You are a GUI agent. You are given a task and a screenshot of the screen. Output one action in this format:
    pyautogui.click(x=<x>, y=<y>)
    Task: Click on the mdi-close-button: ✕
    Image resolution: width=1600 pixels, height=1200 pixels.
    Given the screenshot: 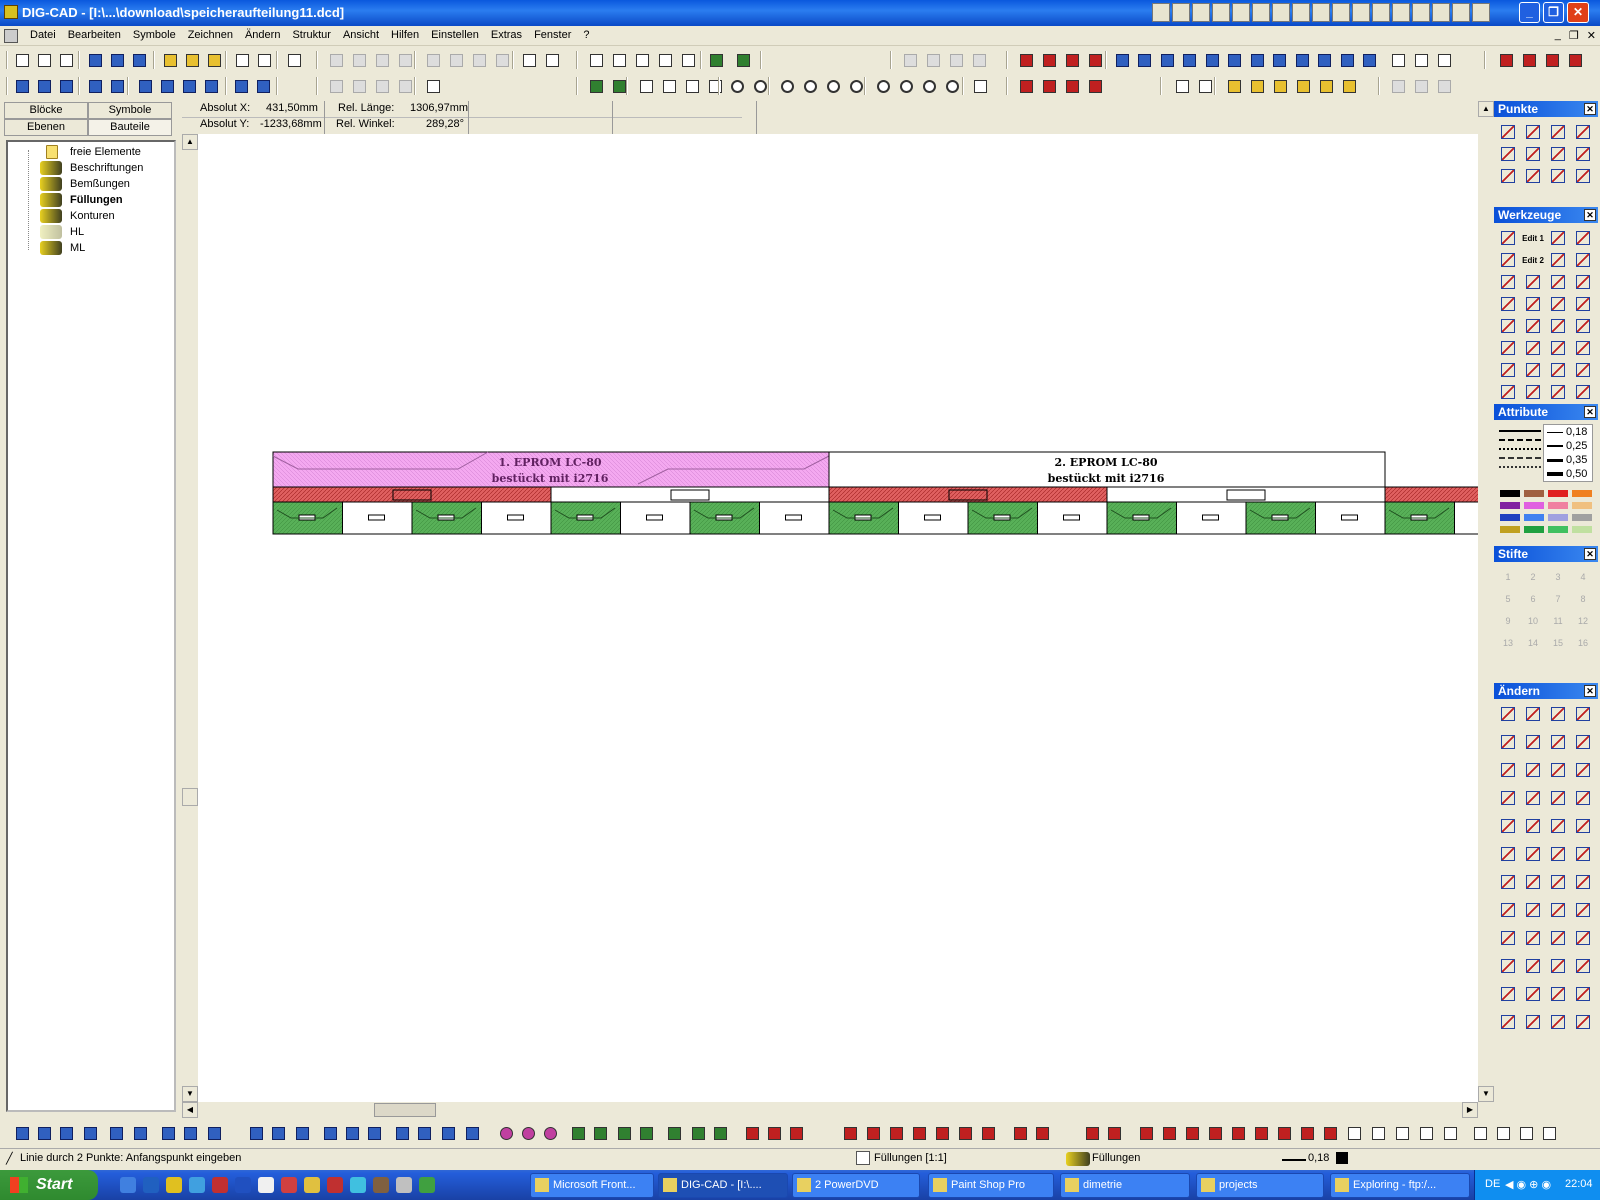 What is the action you would take?
    pyautogui.click(x=1591, y=35)
    